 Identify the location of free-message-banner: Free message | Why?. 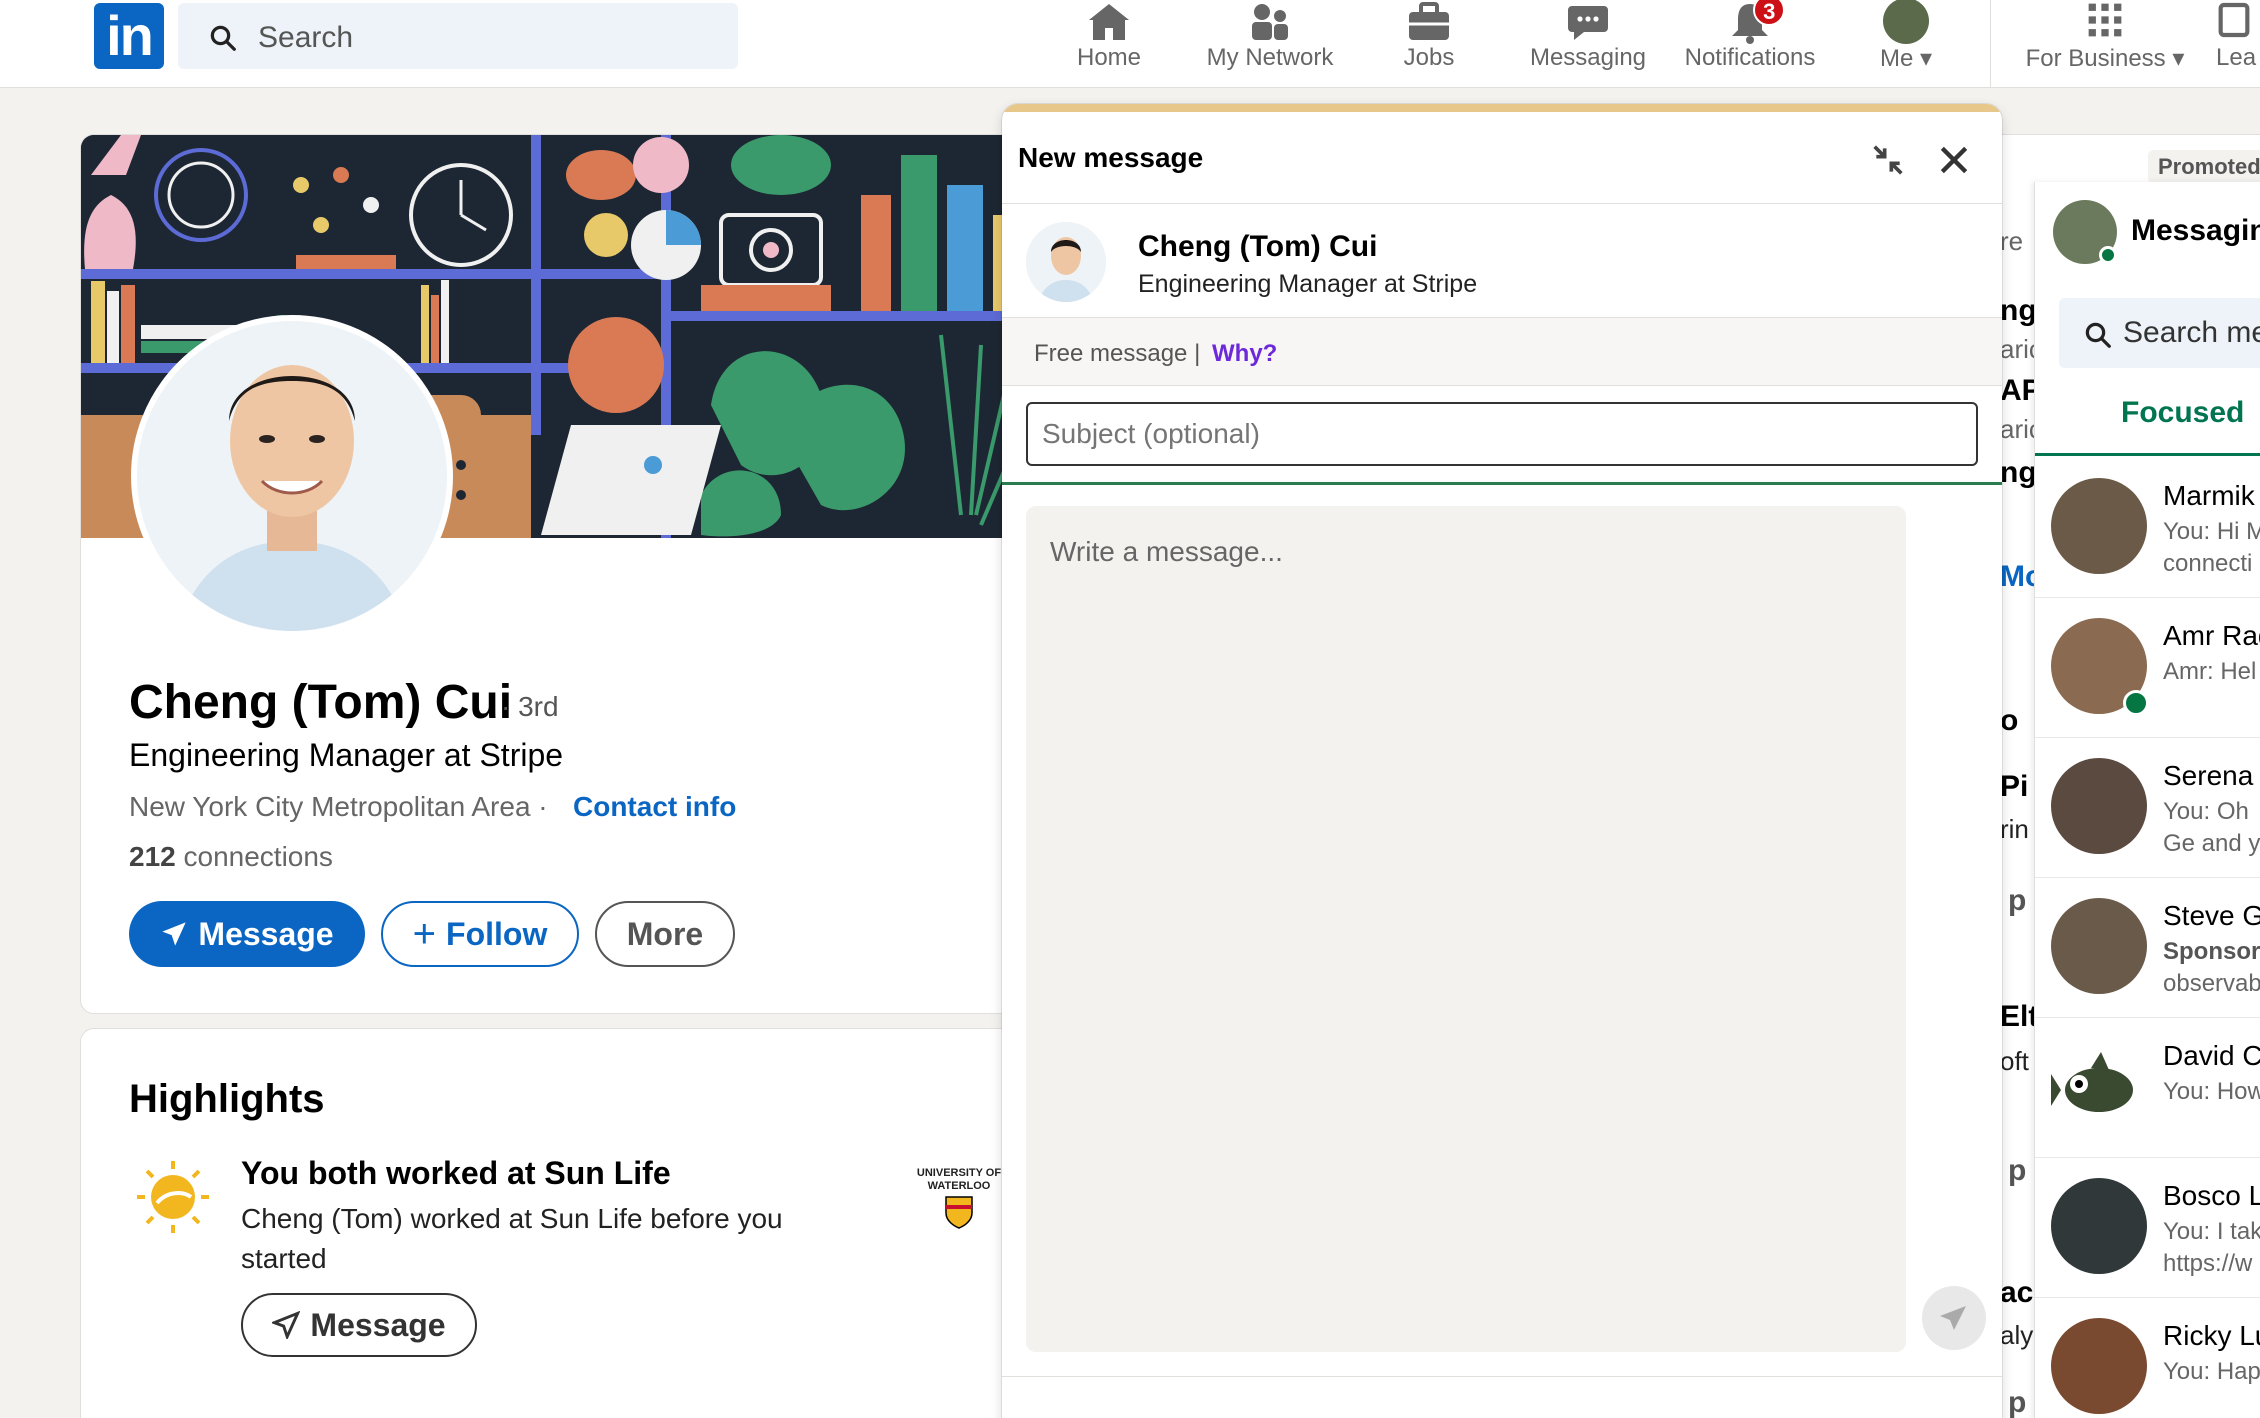
(1502, 352).